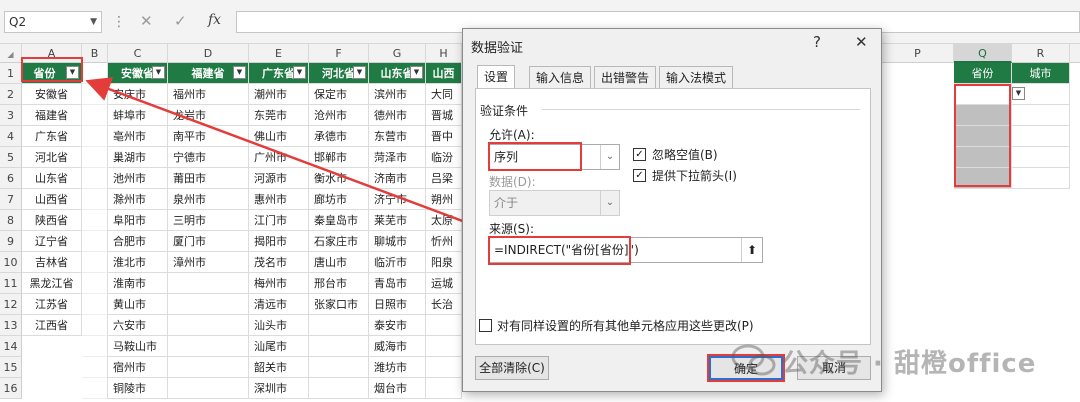 This screenshot has width=1080, height=402. What do you see at coordinates (512, 368) in the screenshot?
I see `clear-all-button: 全部清除(C)` at bounding box center [512, 368].